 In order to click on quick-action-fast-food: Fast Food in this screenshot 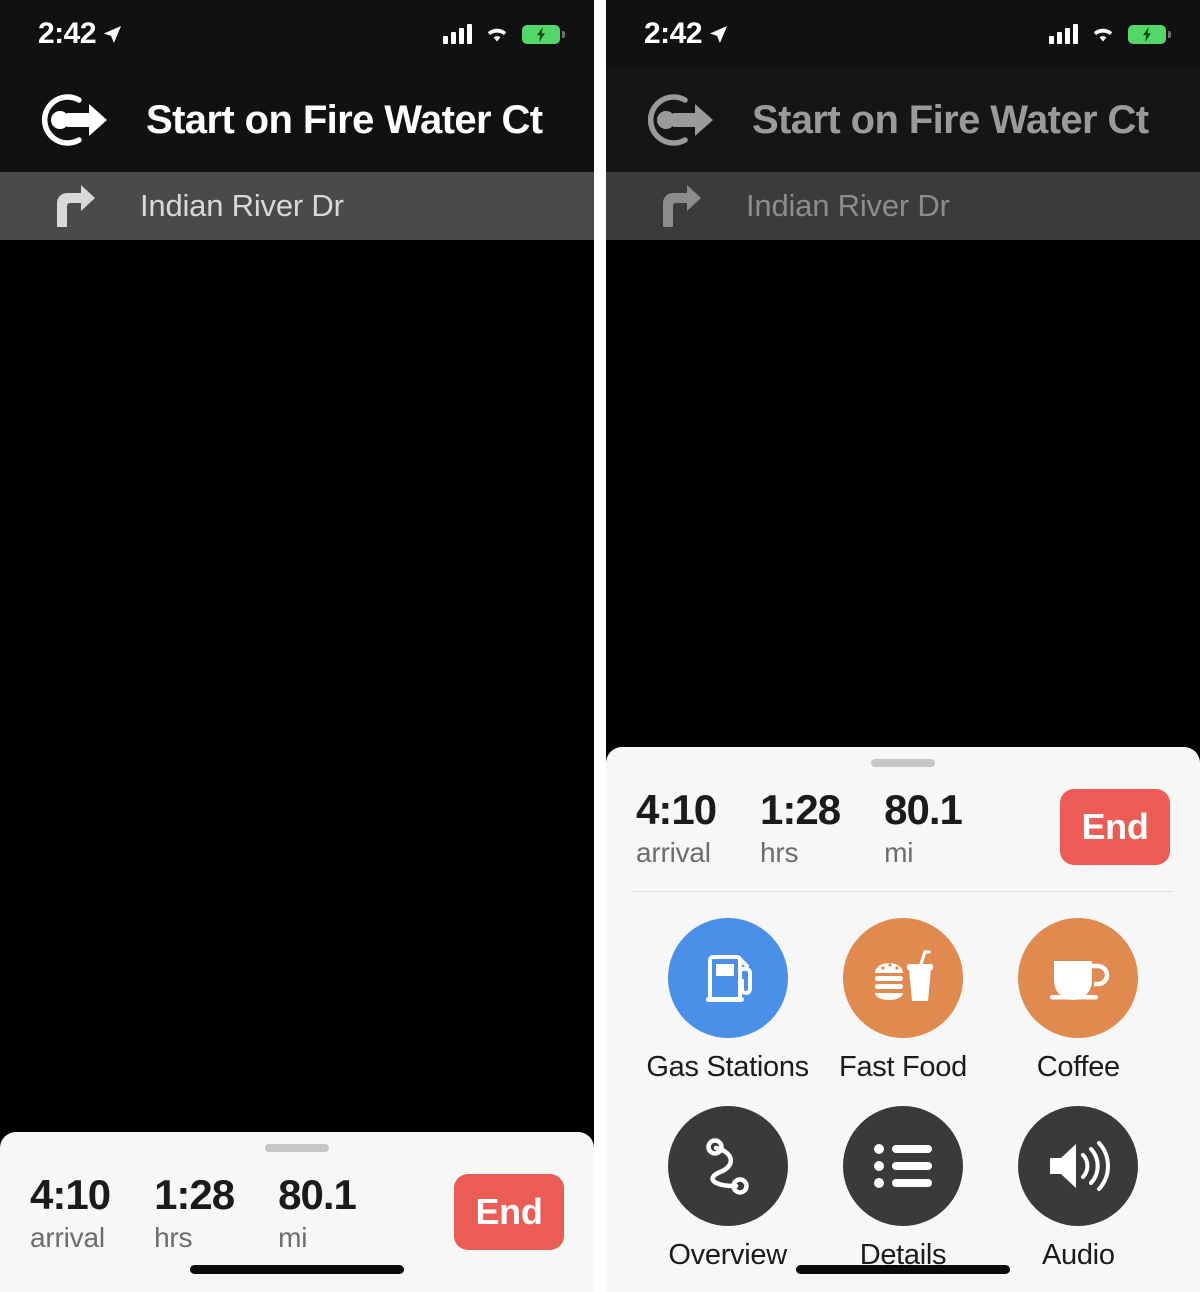, I will do `click(902, 1001)`.